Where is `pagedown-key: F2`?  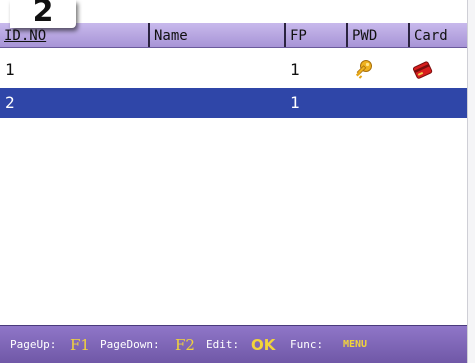
pagedown-key: F2 is located at coordinates (185, 344).